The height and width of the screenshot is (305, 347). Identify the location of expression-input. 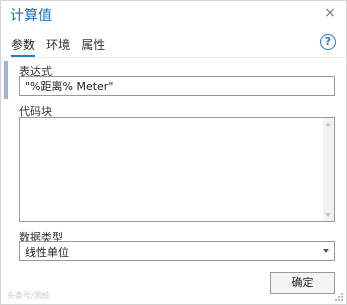
(177, 86).